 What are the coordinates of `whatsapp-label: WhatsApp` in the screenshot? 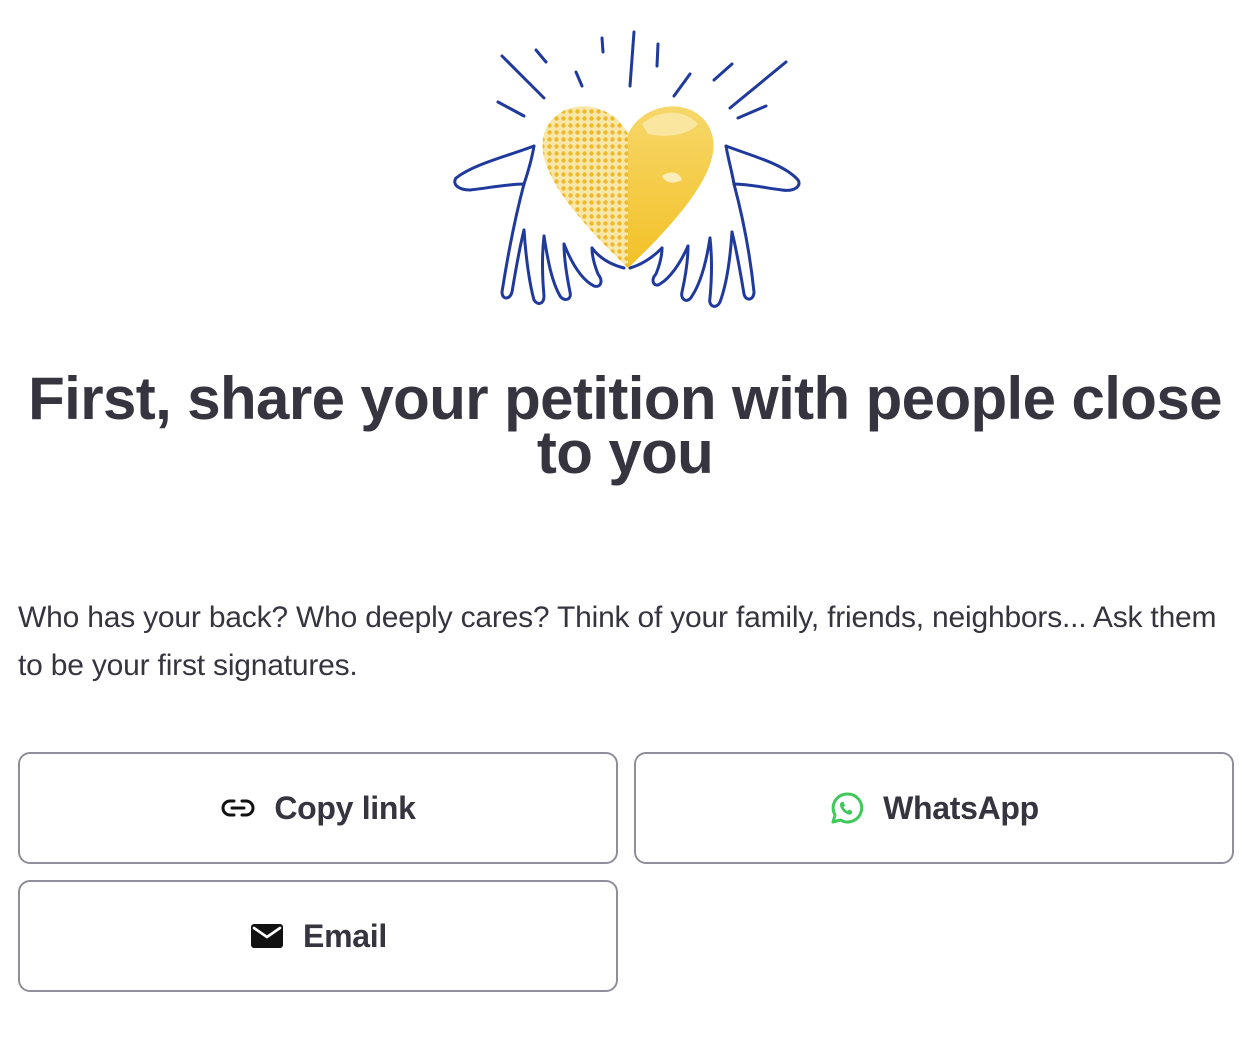 It's located at (961, 807).